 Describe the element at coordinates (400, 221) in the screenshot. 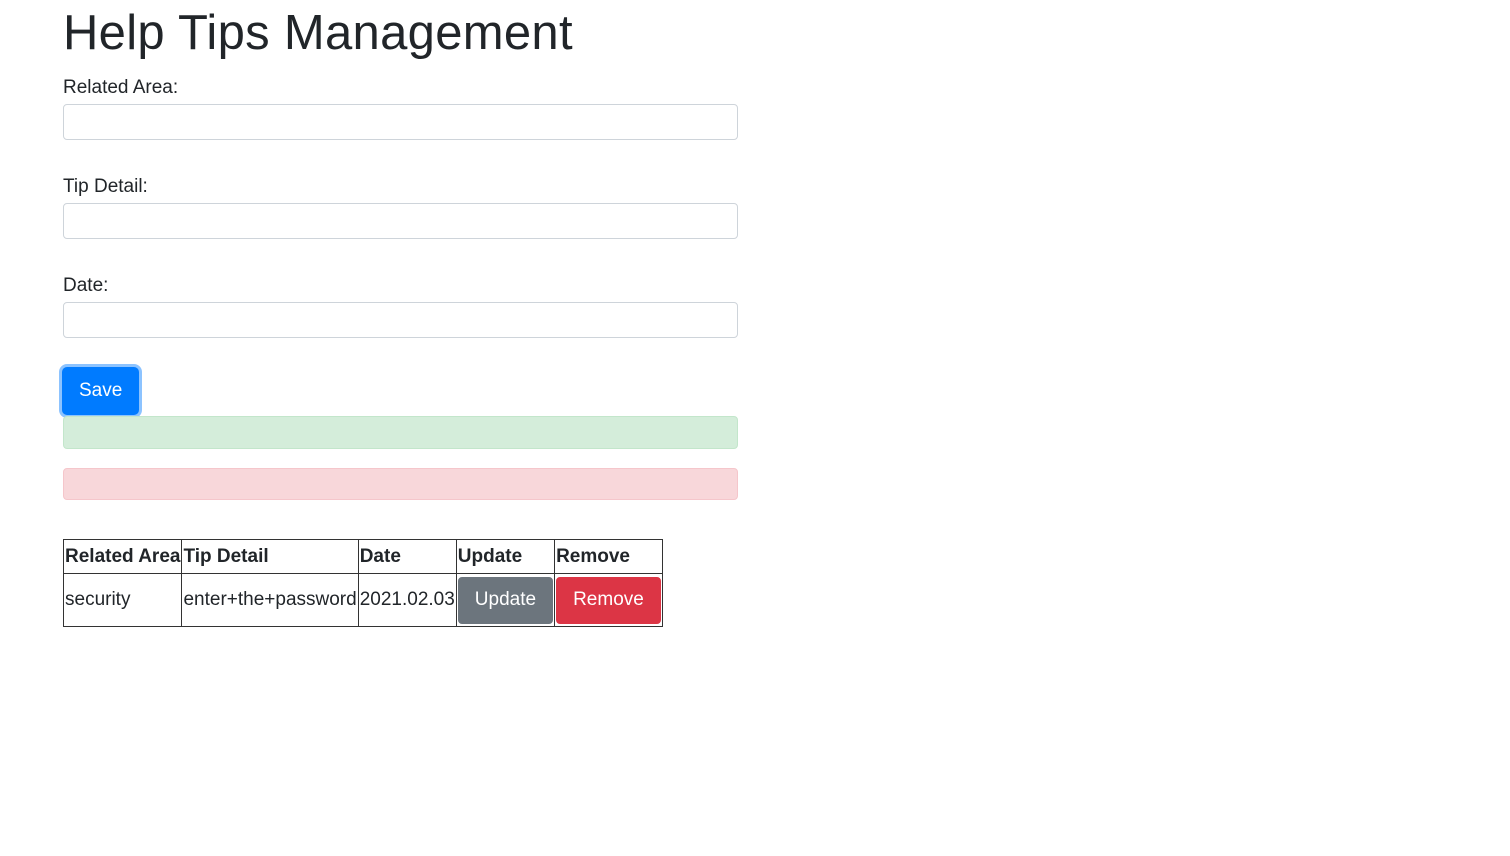

I see `tip-detail-input` at that location.